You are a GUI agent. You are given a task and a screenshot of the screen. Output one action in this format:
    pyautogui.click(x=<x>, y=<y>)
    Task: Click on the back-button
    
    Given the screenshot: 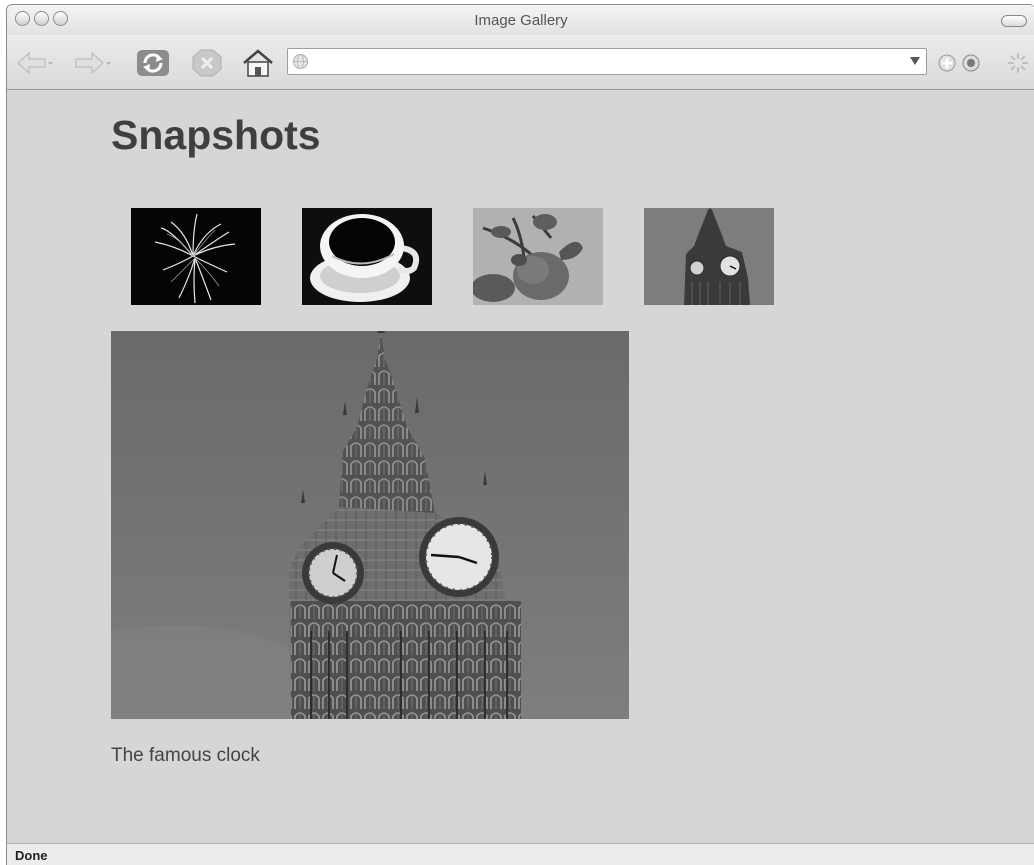 What is the action you would take?
    pyautogui.click(x=35, y=63)
    